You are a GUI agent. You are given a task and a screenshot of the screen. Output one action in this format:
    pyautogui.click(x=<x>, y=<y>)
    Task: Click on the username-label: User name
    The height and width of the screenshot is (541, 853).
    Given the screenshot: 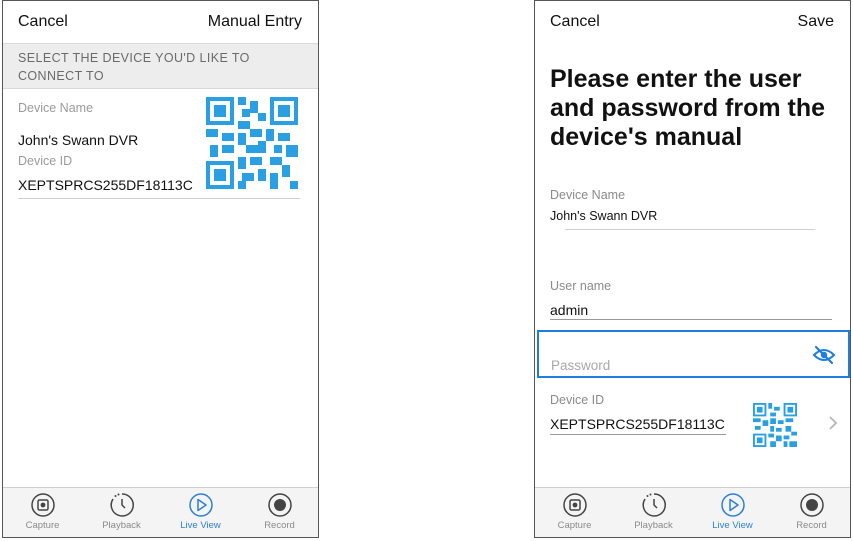 What is the action you would take?
    pyautogui.click(x=581, y=286)
    